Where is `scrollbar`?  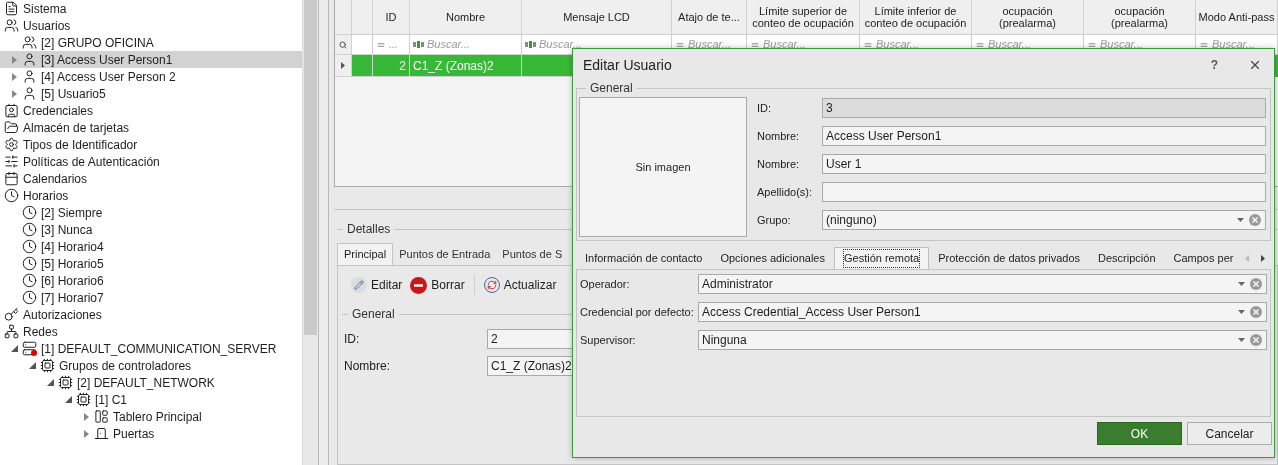 scrollbar is located at coordinates (310, 232).